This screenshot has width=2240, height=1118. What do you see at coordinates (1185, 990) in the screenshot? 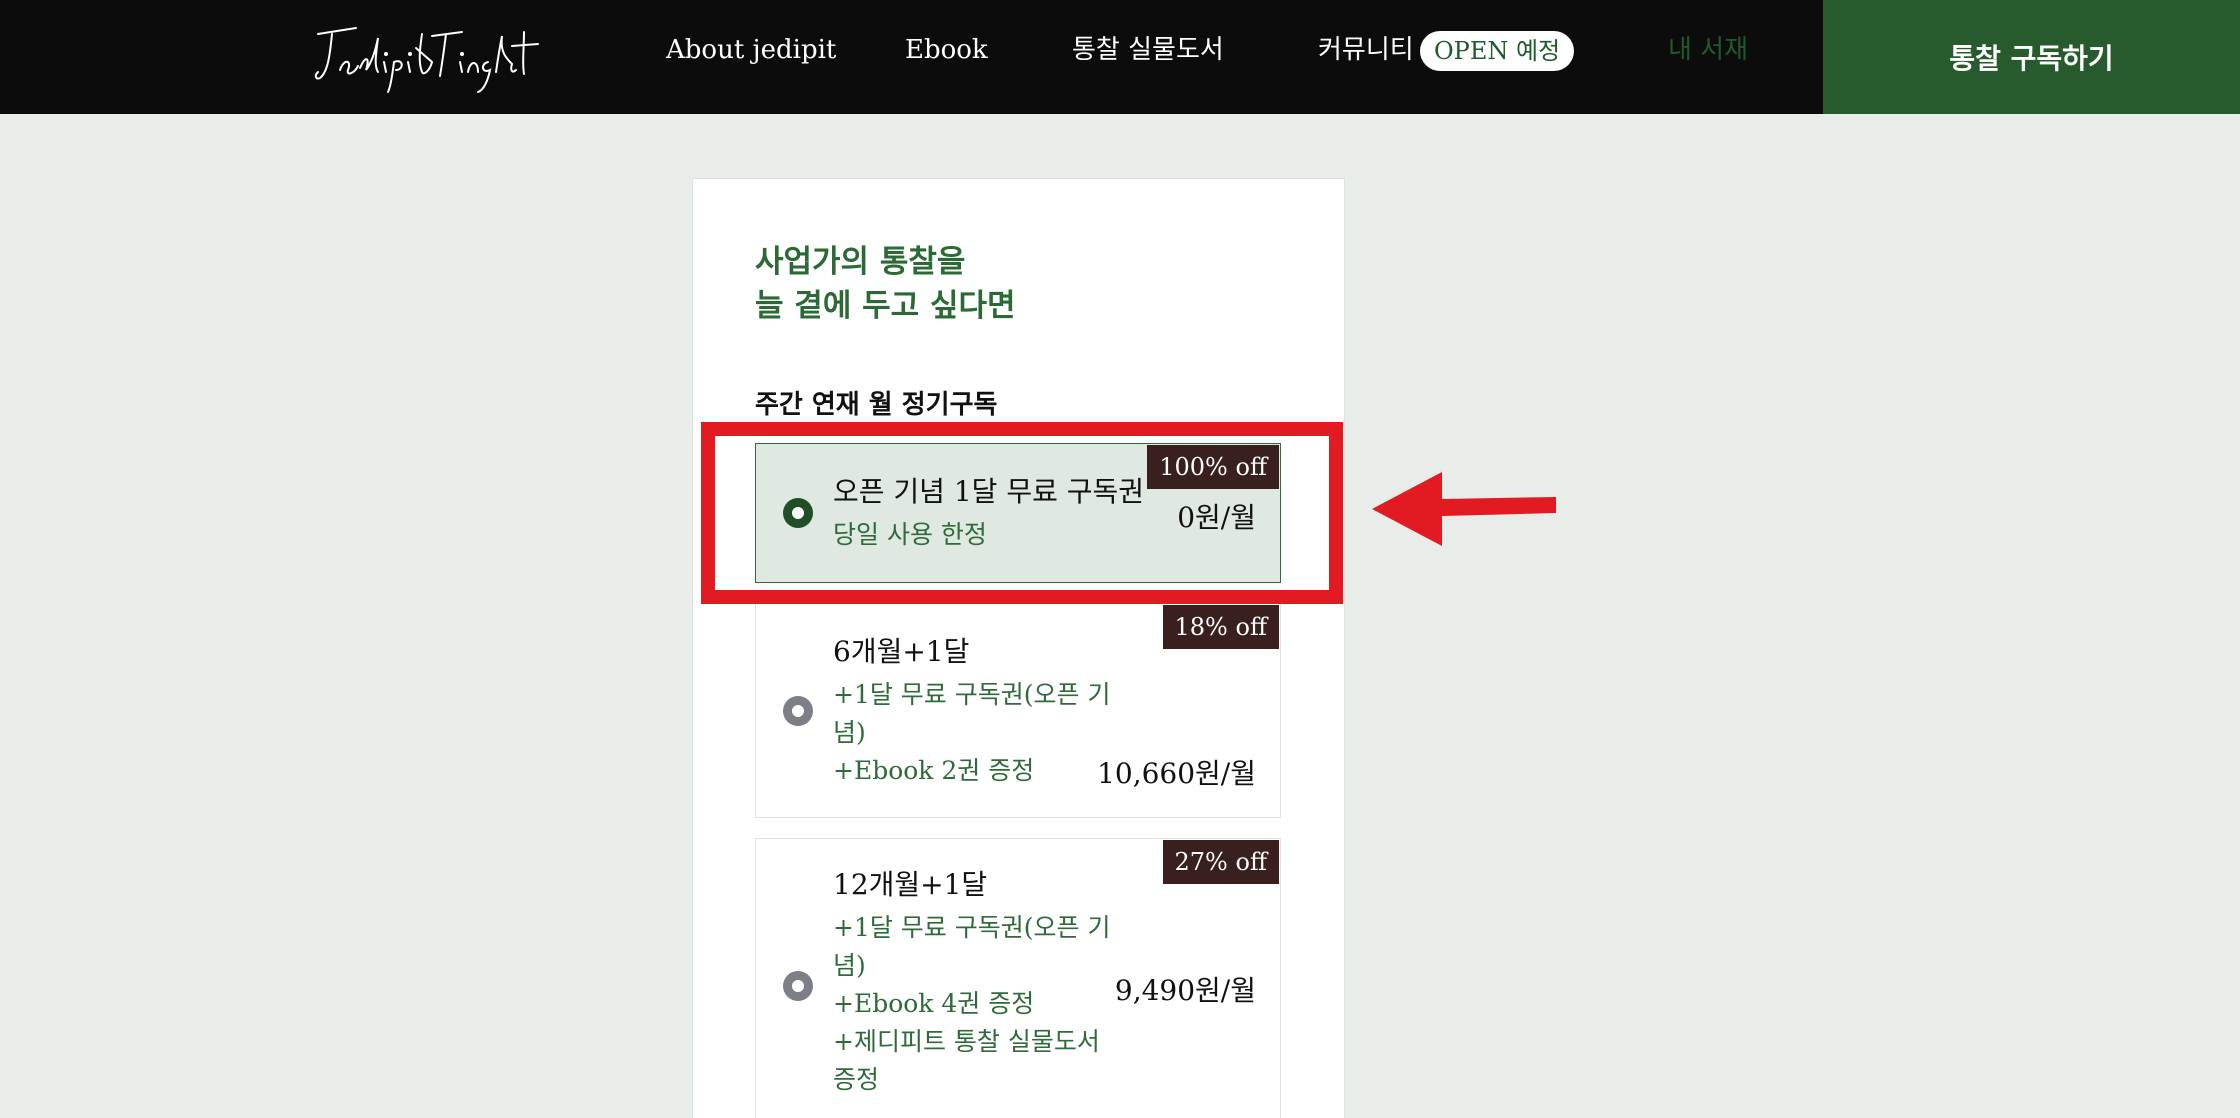
I see `plan-price: 9,490원/월` at bounding box center [1185, 990].